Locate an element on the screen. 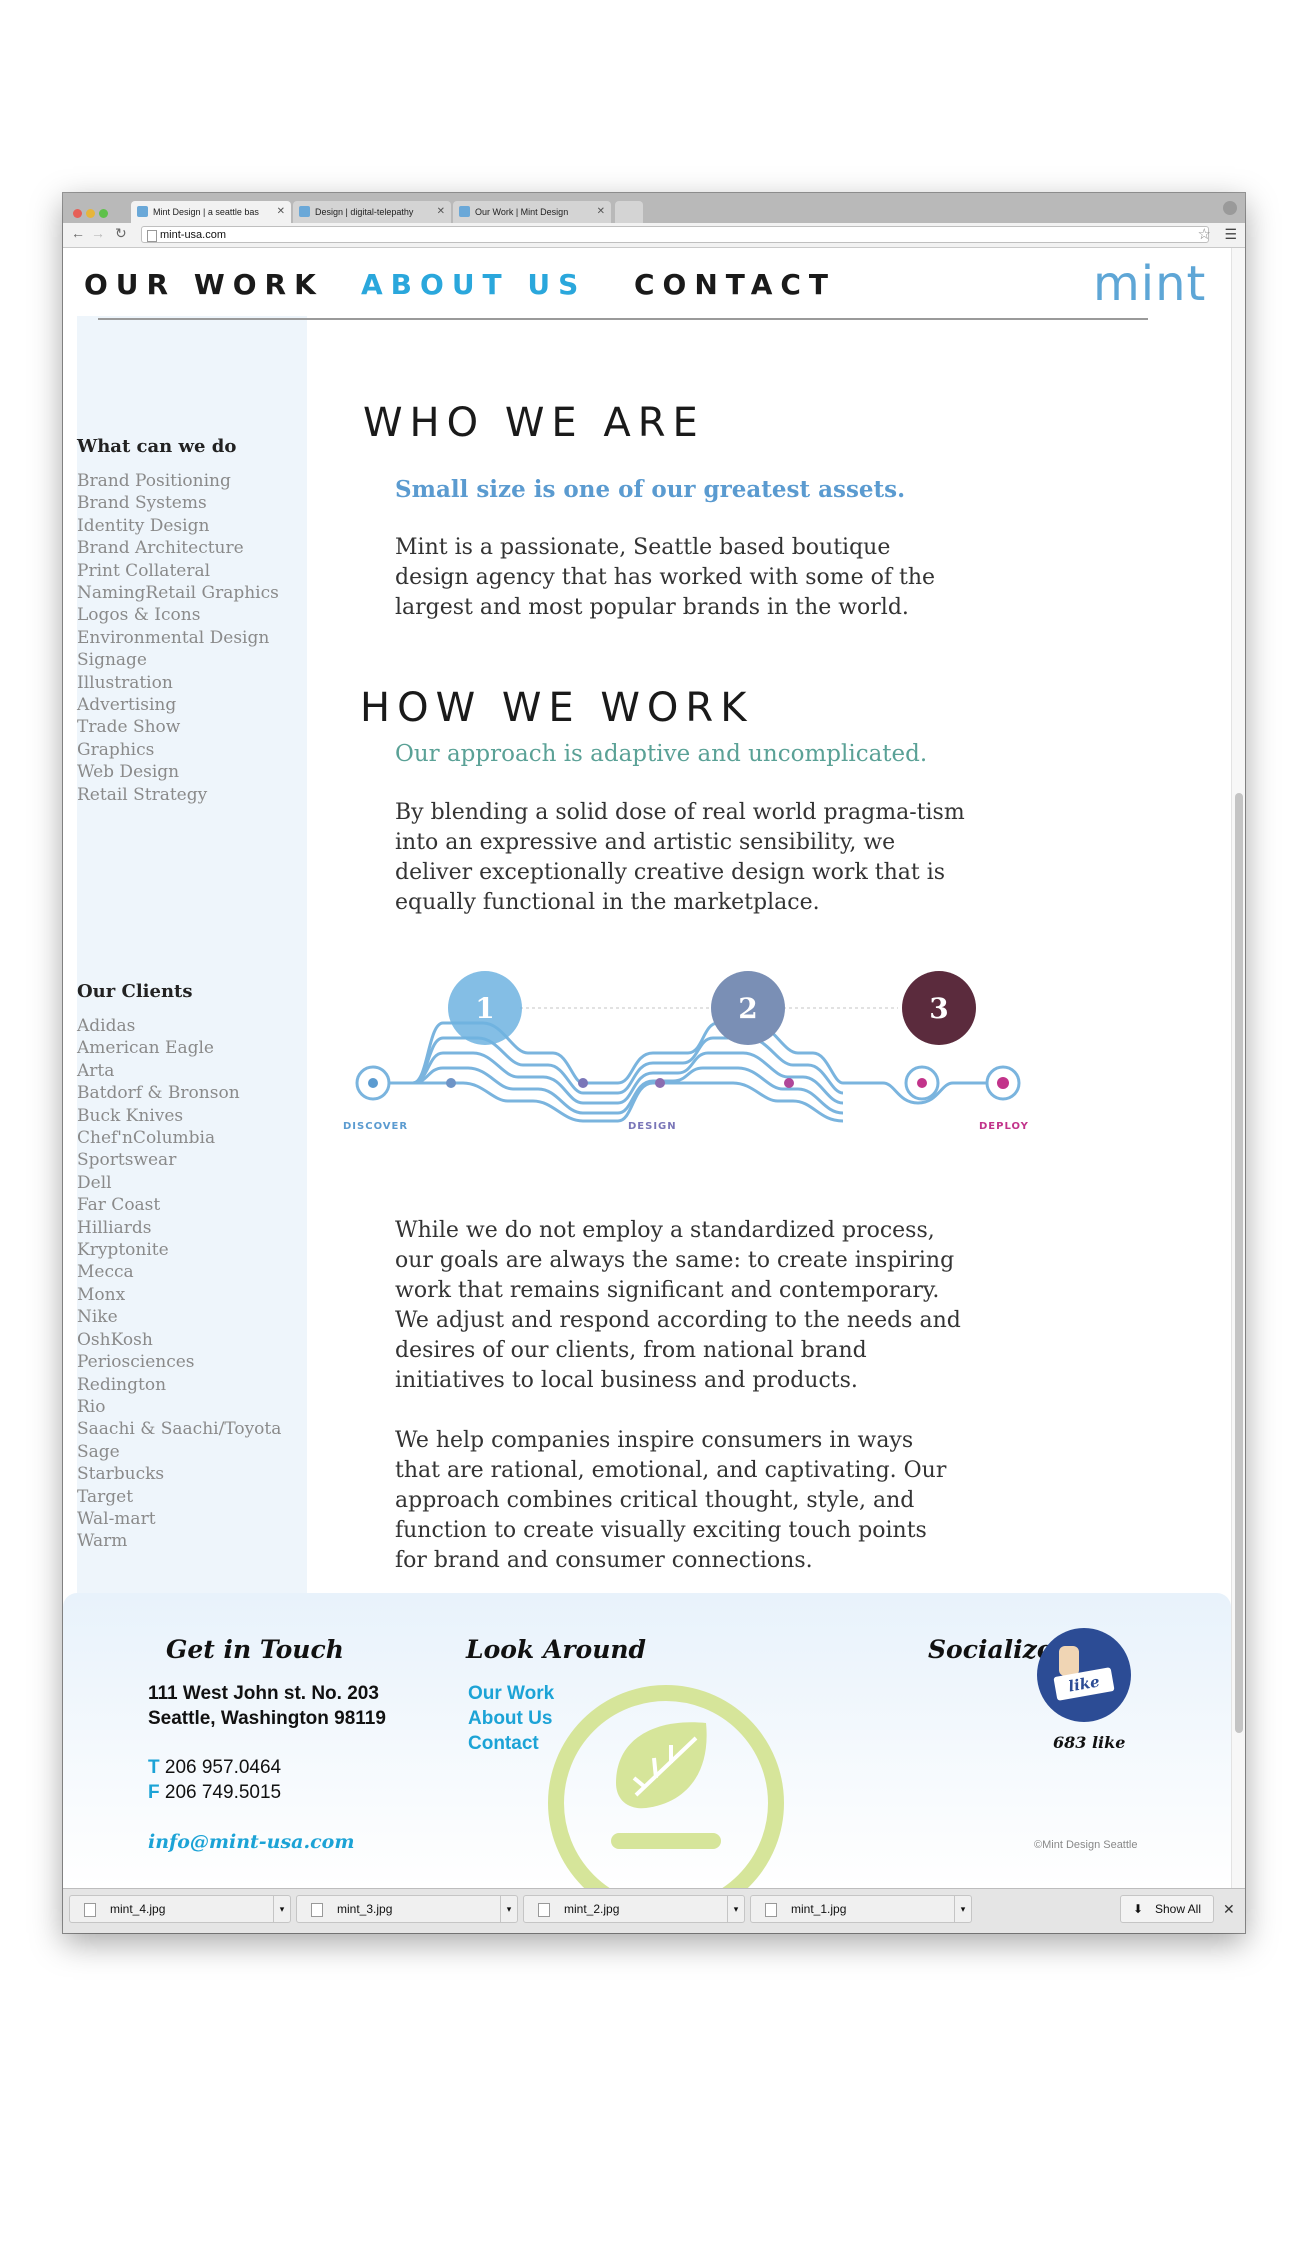  step-1-number: 1 is located at coordinates (484, 1008).